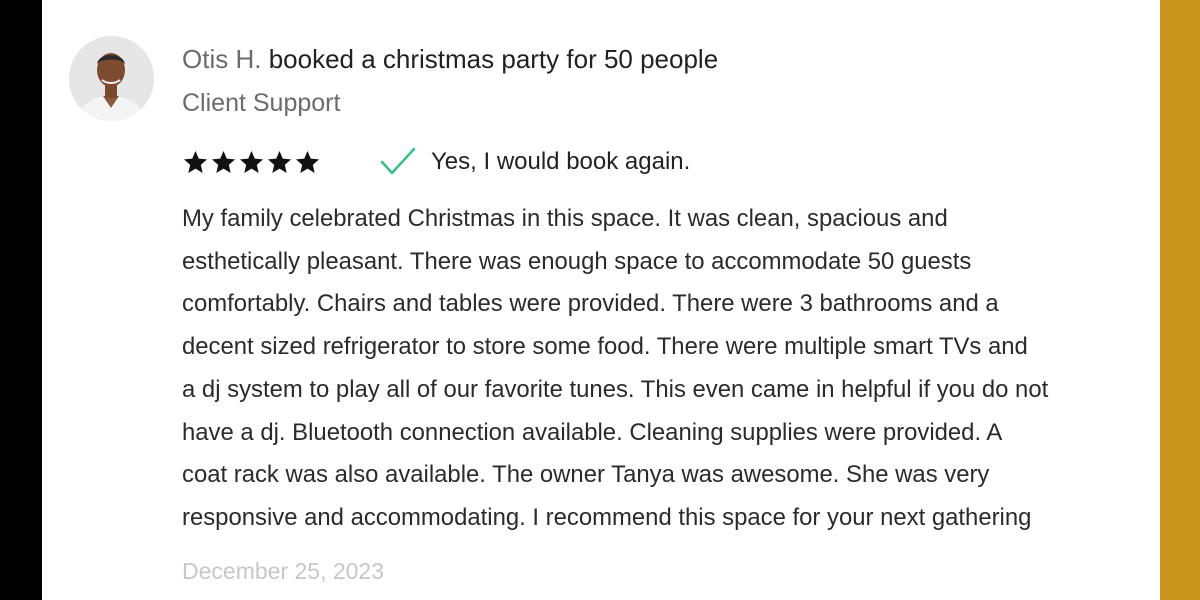  Describe the element at coordinates (561, 161) in the screenshot. I see `book-again-label: Yes, I would book again.` at that location.